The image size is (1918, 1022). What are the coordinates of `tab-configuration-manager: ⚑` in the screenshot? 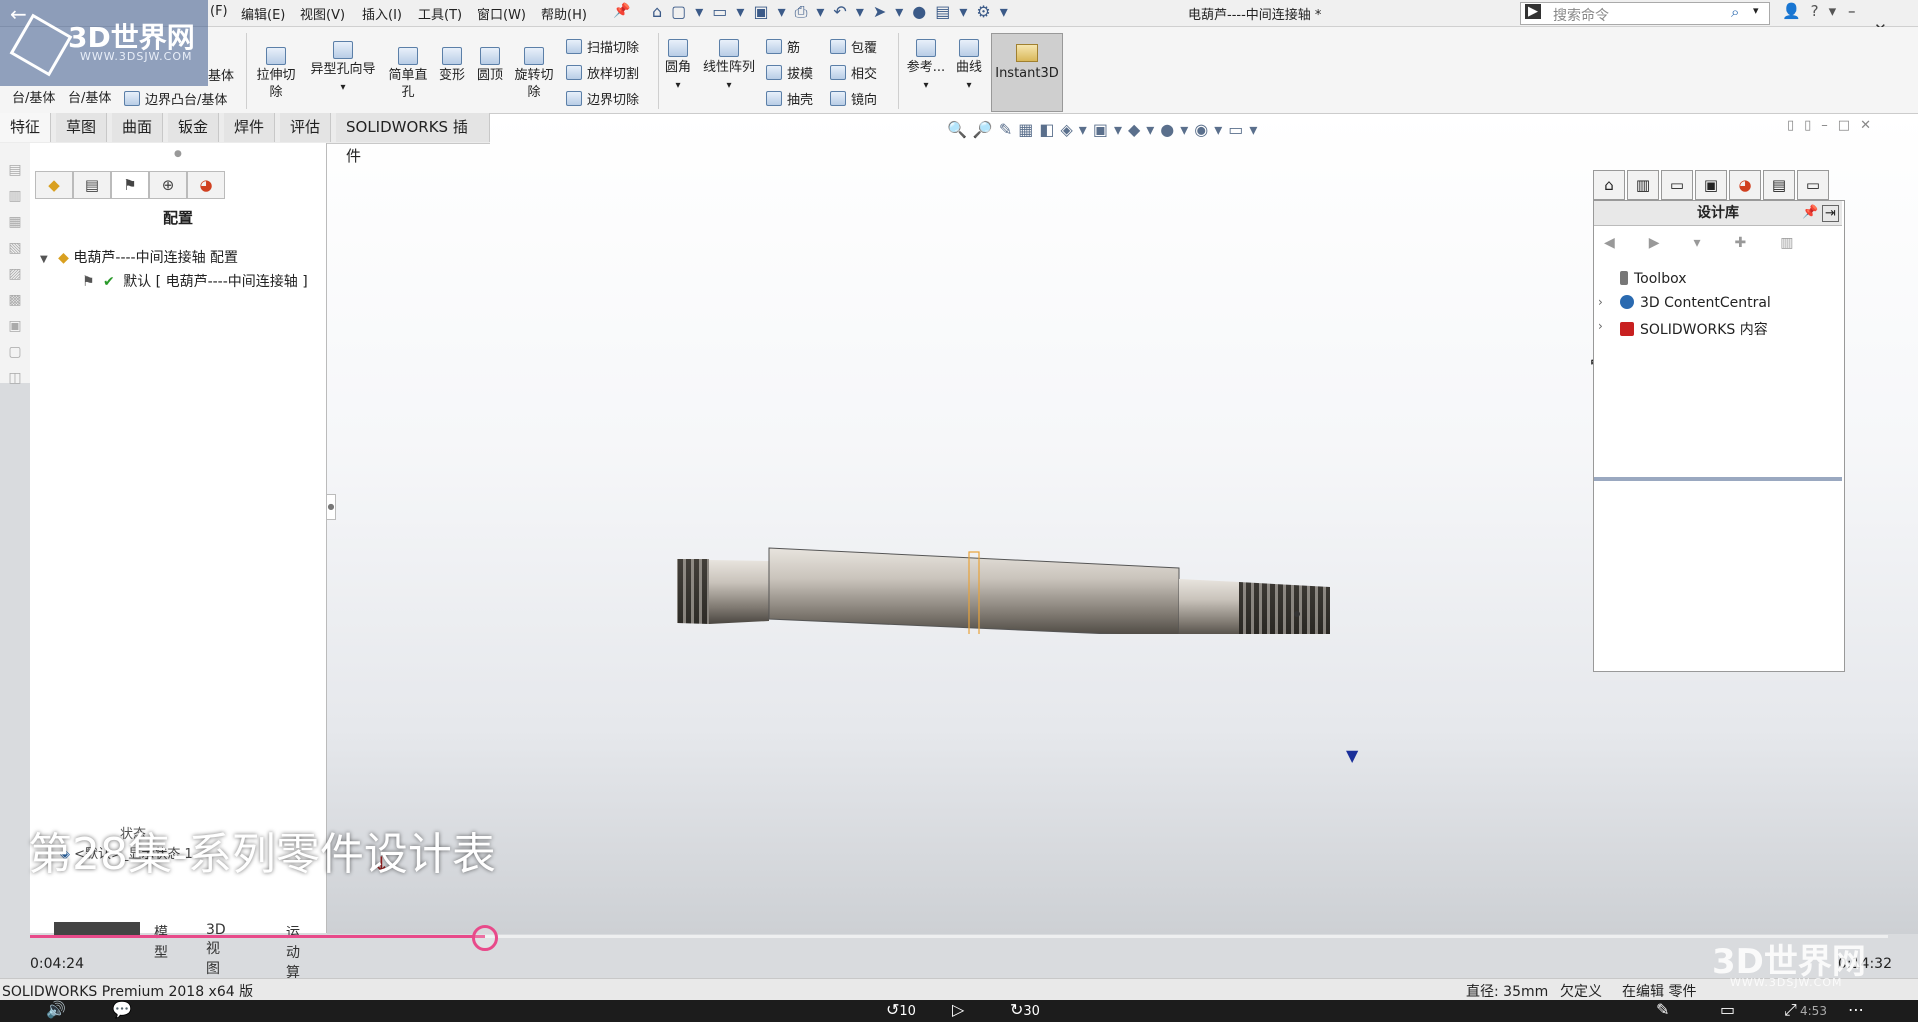 It's located at (130, 185).